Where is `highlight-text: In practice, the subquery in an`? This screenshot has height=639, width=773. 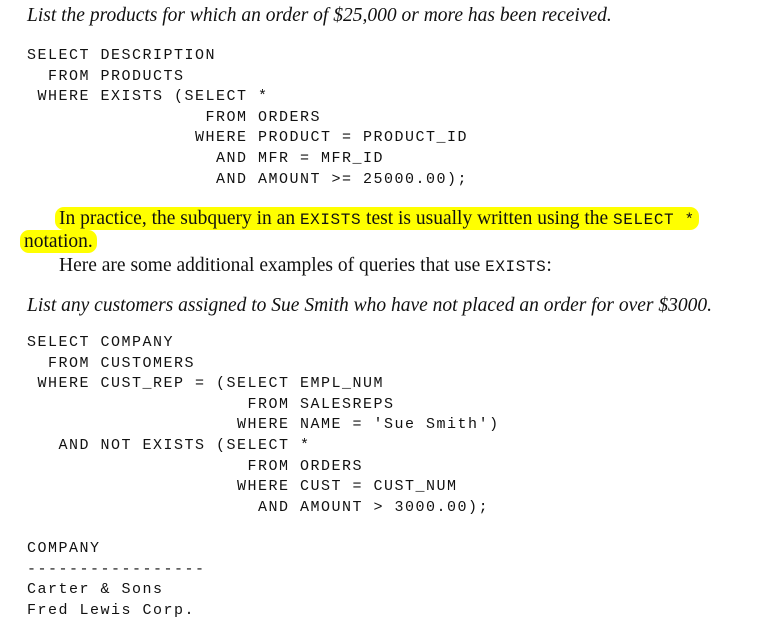 highlight-text: In practice, the subquery in an is located at coordinates (179, 218).